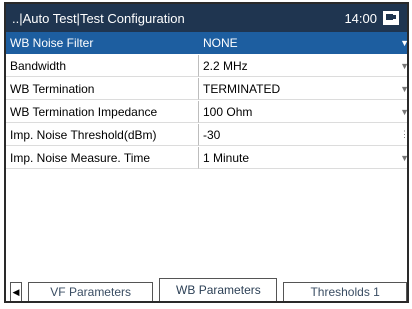 The height and width of the screenshot is (309, 412). I want to click on setting-row-imp-noise-threshold: Imp. Noise Threshold(dBm) -30 ⋮, so click(206, 135).